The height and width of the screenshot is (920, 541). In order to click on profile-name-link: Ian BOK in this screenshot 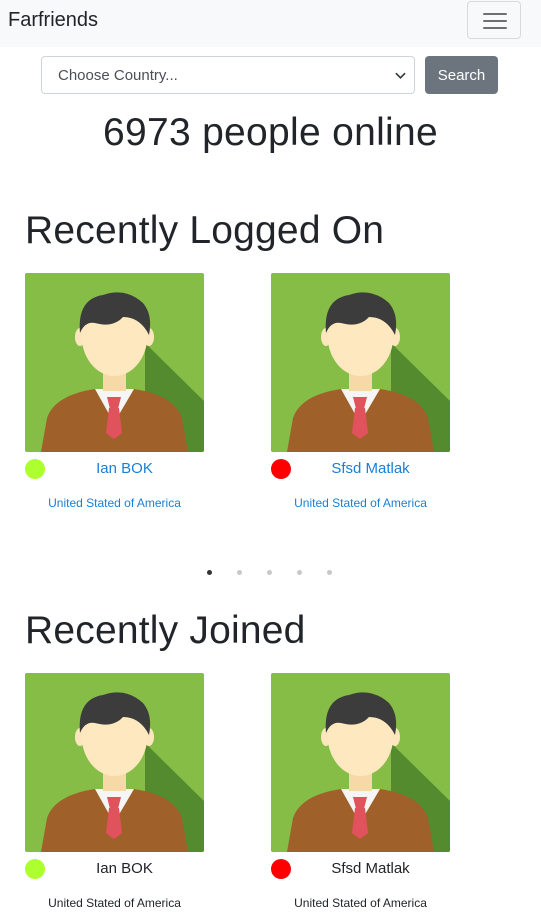, I will do `click(124, 469)`.